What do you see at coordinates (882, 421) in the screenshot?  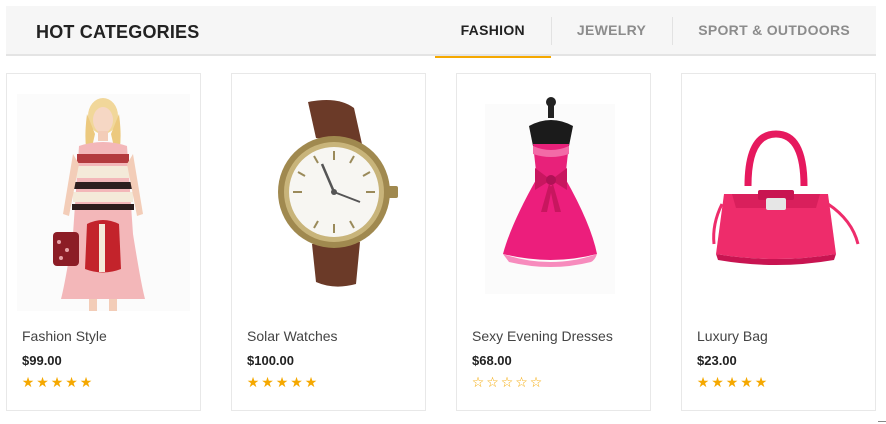 I see `scroll-indicator` at bounding box center [882, 421].